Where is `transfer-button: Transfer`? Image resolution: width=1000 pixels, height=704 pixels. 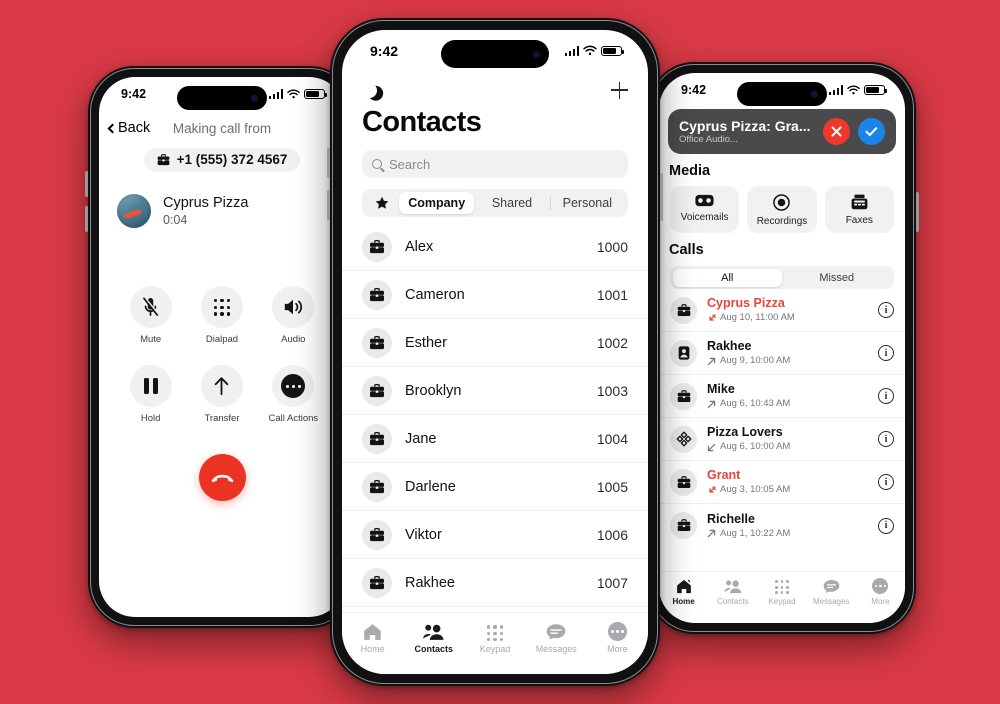
transfer-button: Transfer is located at coordinates (221, 395).